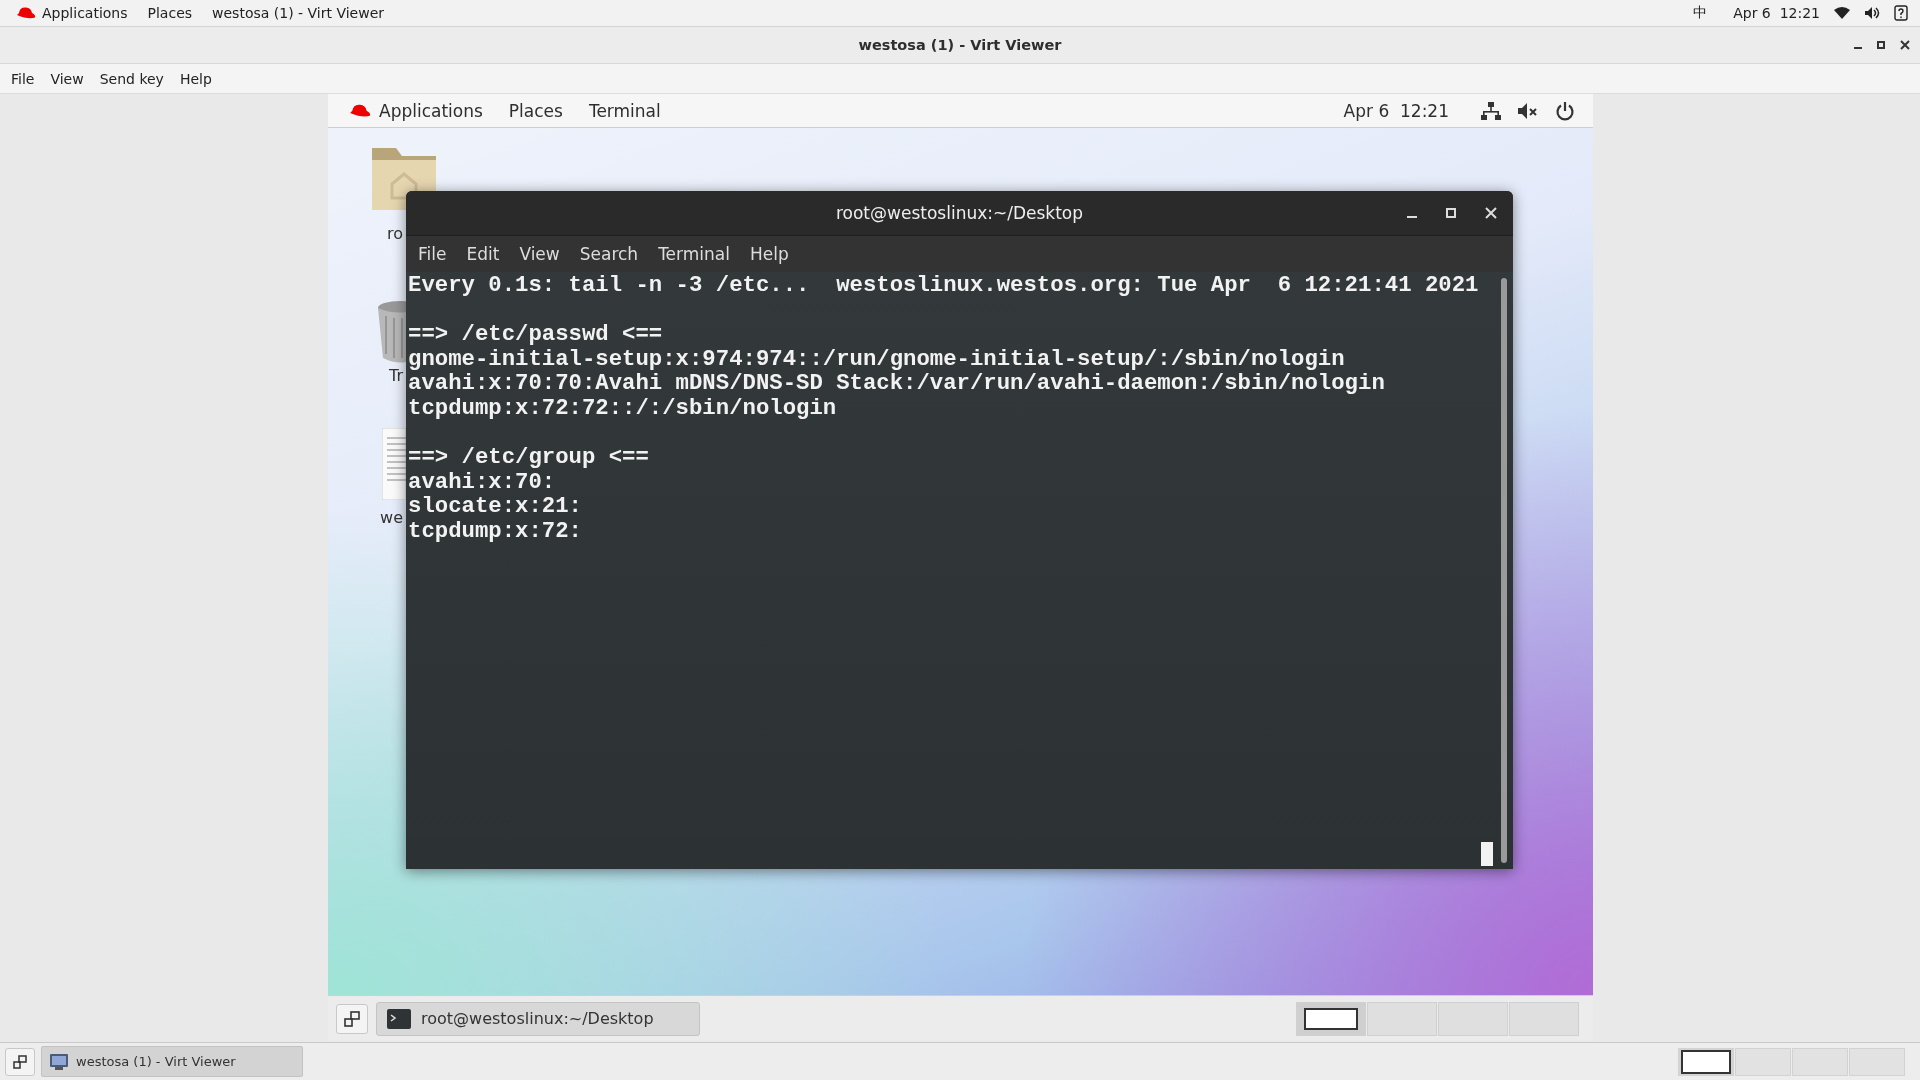  Describe the element at coordinates (495, 531) in the screenshot. I see `terminal-line: tcpdump:x:72:` at that location.